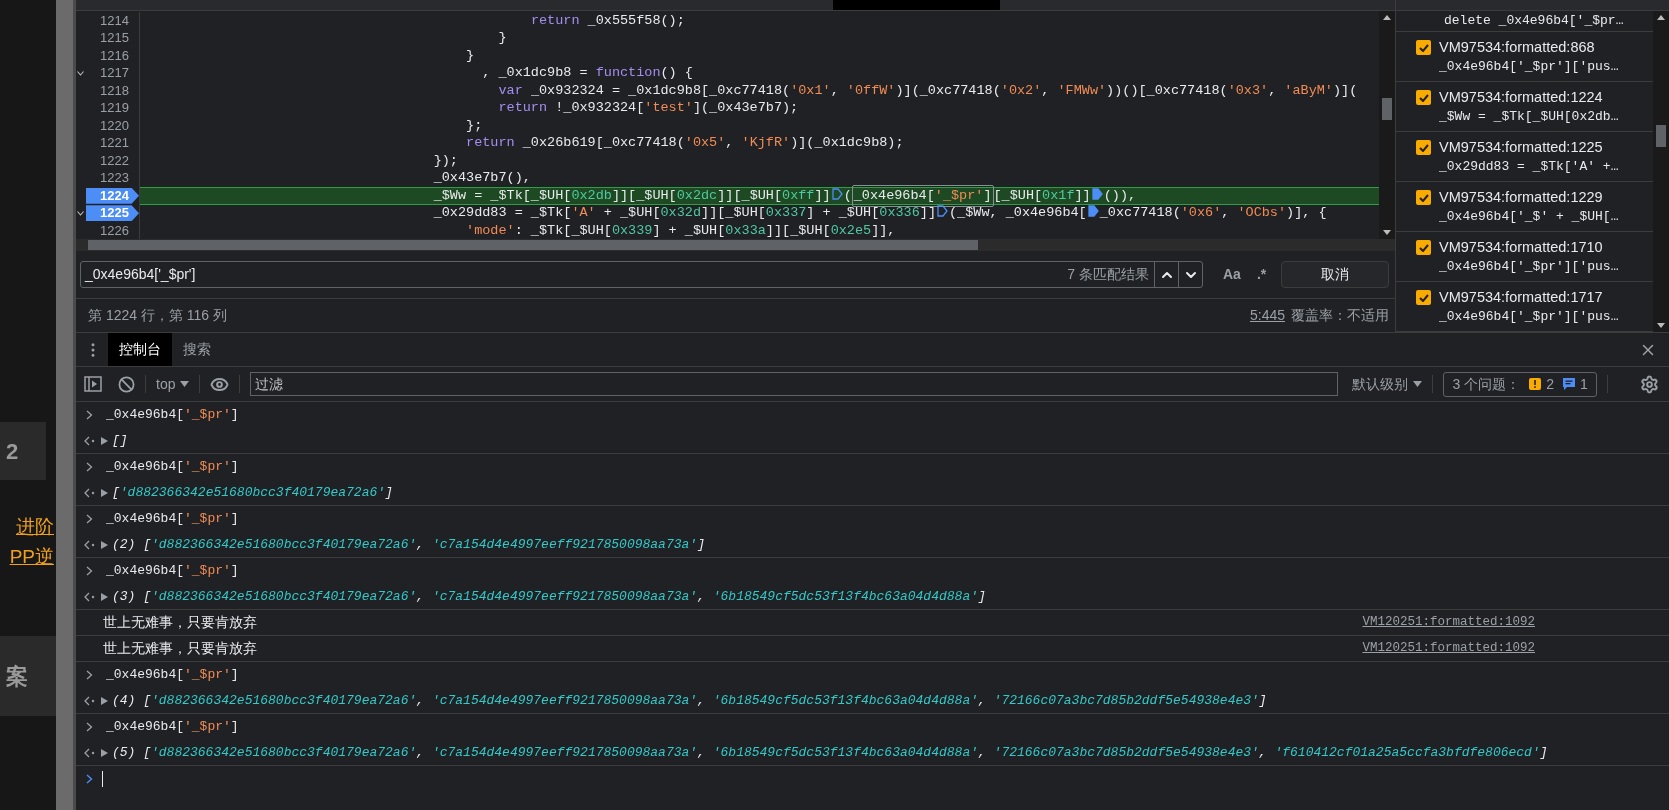 Image resolution: width=1669 pixels, height=810 pixels. Describe the element at coordinates (112, 108) in the screenshot. I see `line-number: 1219` at that location.